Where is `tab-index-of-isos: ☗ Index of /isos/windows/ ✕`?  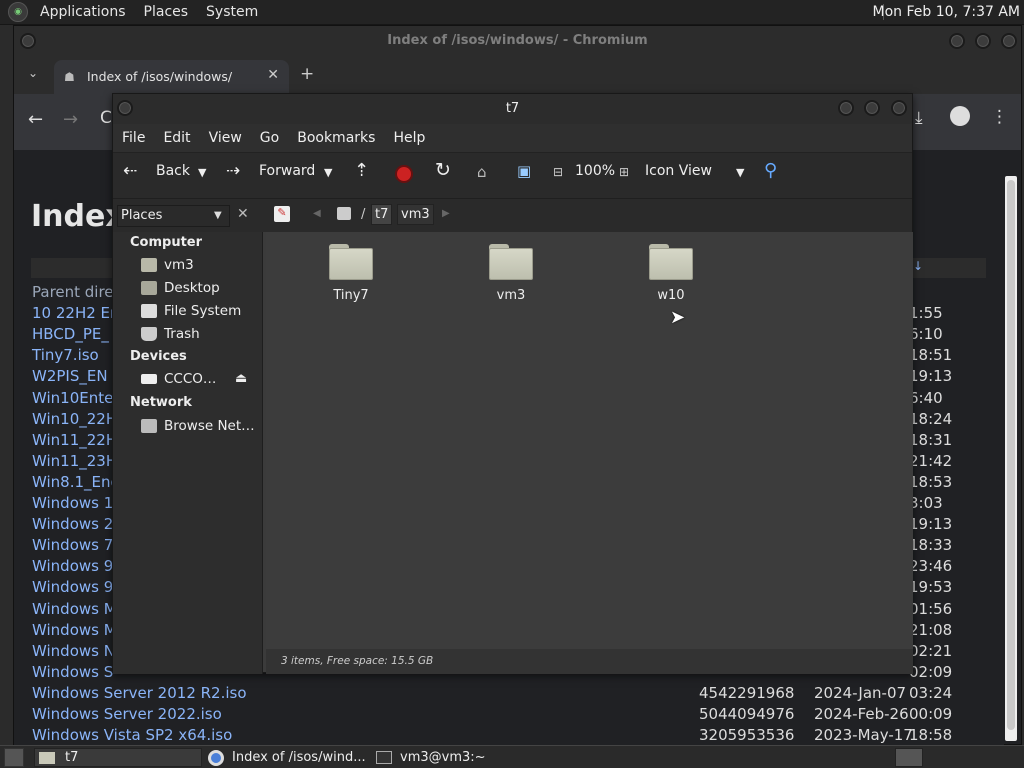 tab-index-of-isos: ☗ Index of /isos/windows/ ✕ is located at coordinates (171, 77).